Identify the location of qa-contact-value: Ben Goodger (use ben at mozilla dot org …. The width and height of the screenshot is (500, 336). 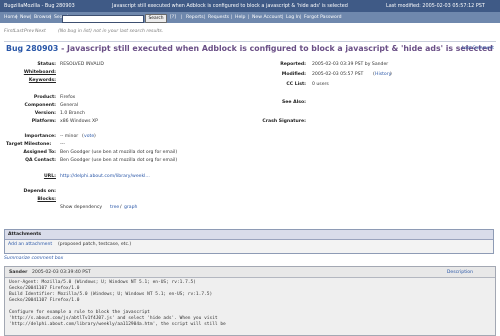
(119, 160).